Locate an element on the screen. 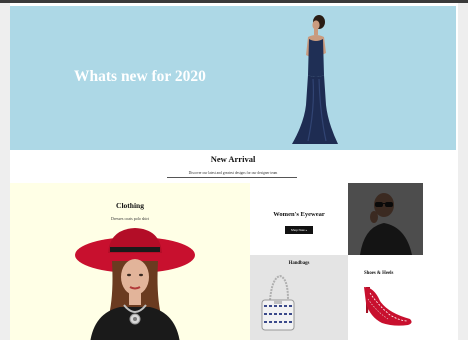  eyewear-title: Women's Eyewear is located at coordinates (299, 214).